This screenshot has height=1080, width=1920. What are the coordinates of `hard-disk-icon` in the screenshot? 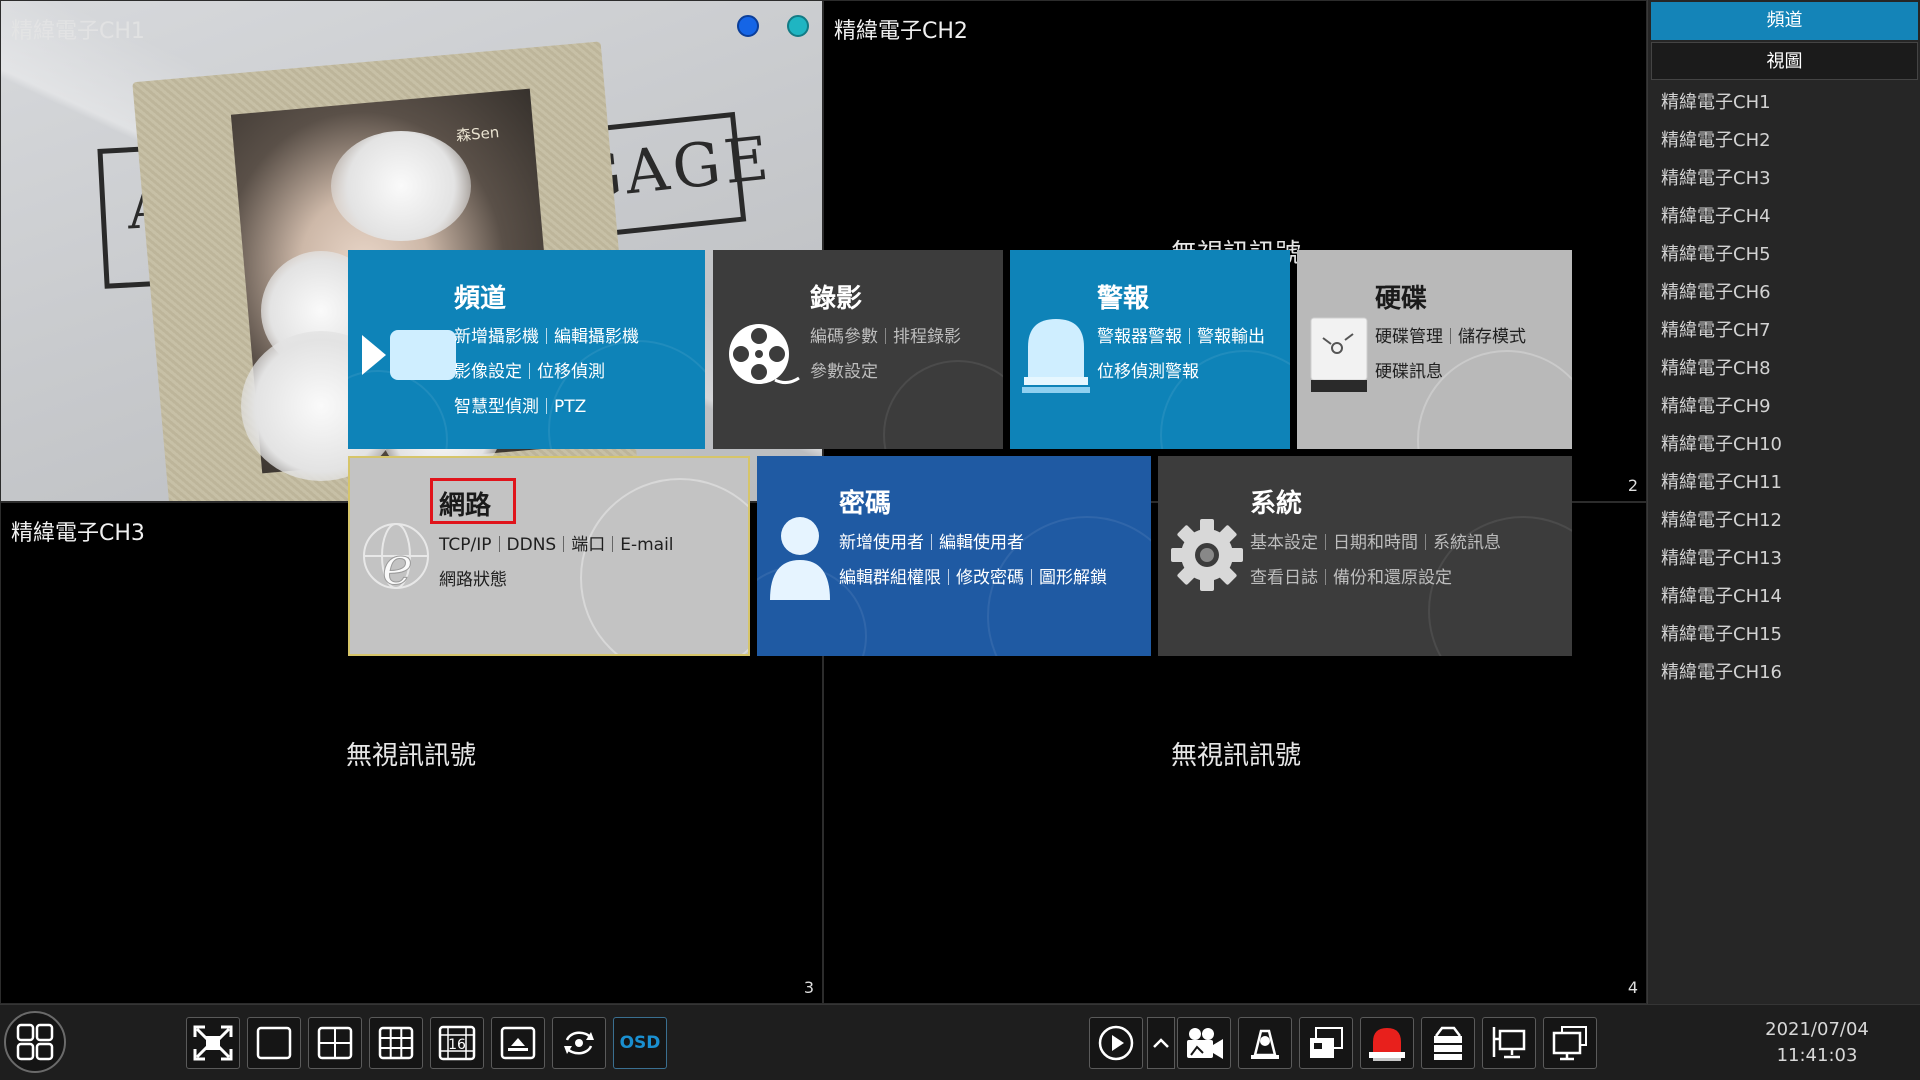 It's located at (1339, 354).